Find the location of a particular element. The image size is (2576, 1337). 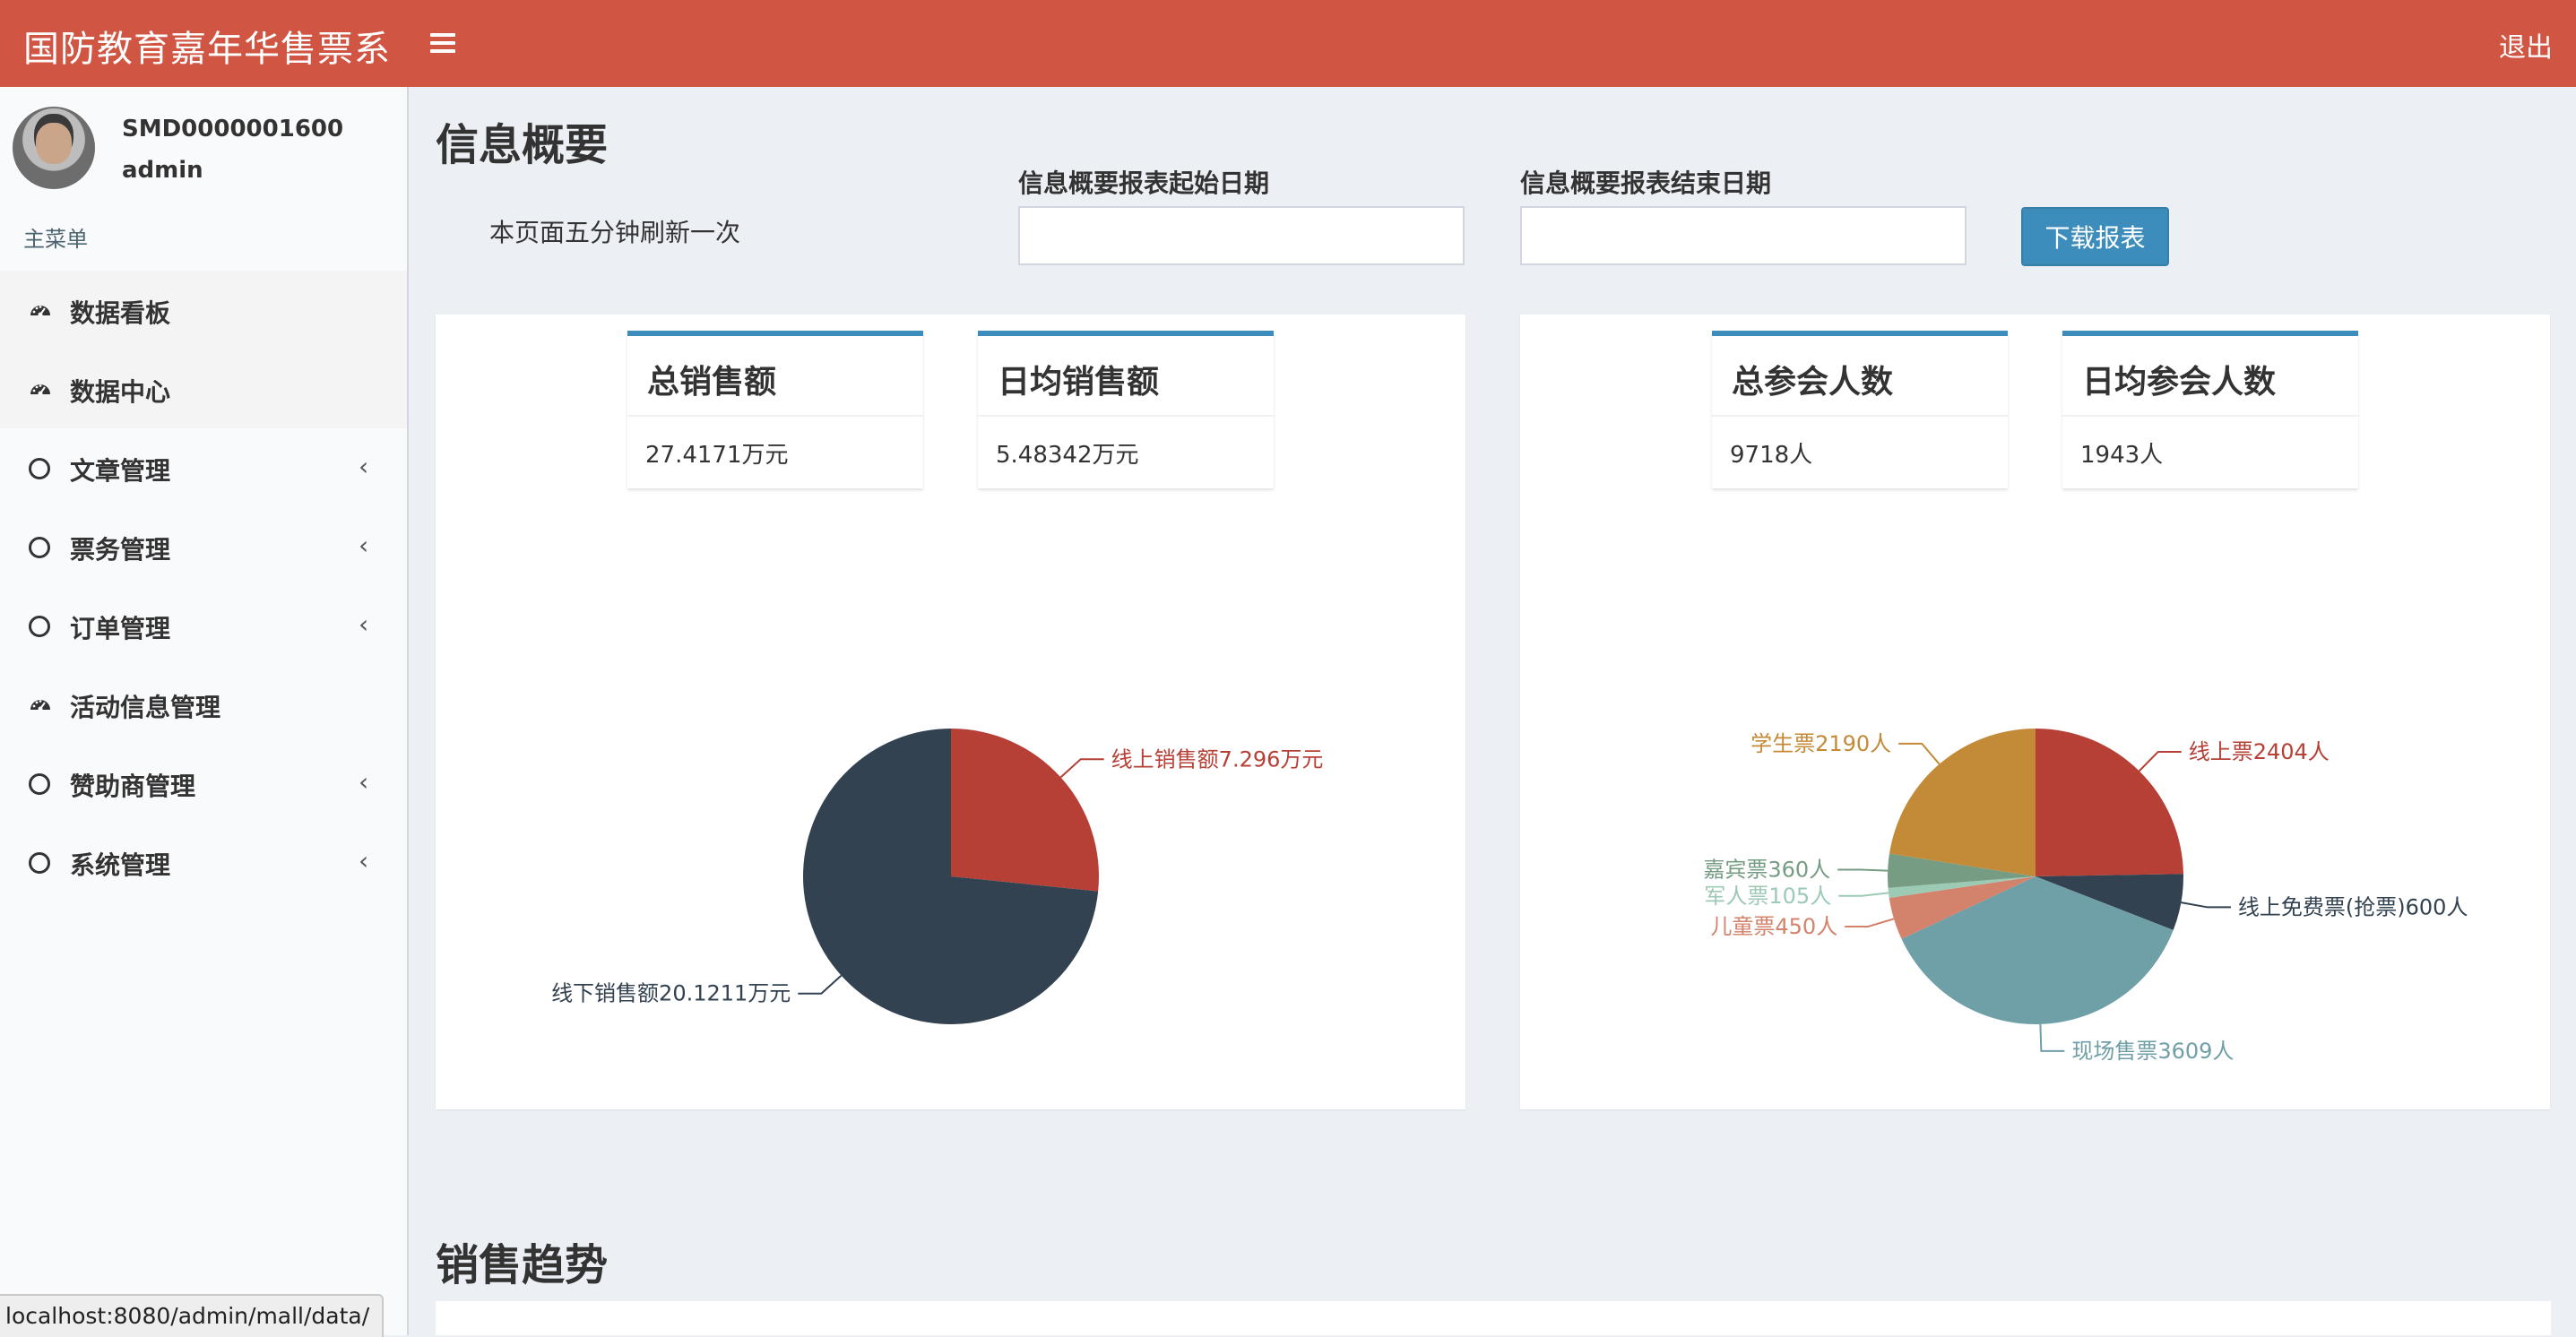

app-title: 国防教育嘉年华售票系 is located at coordinates (207, 46).